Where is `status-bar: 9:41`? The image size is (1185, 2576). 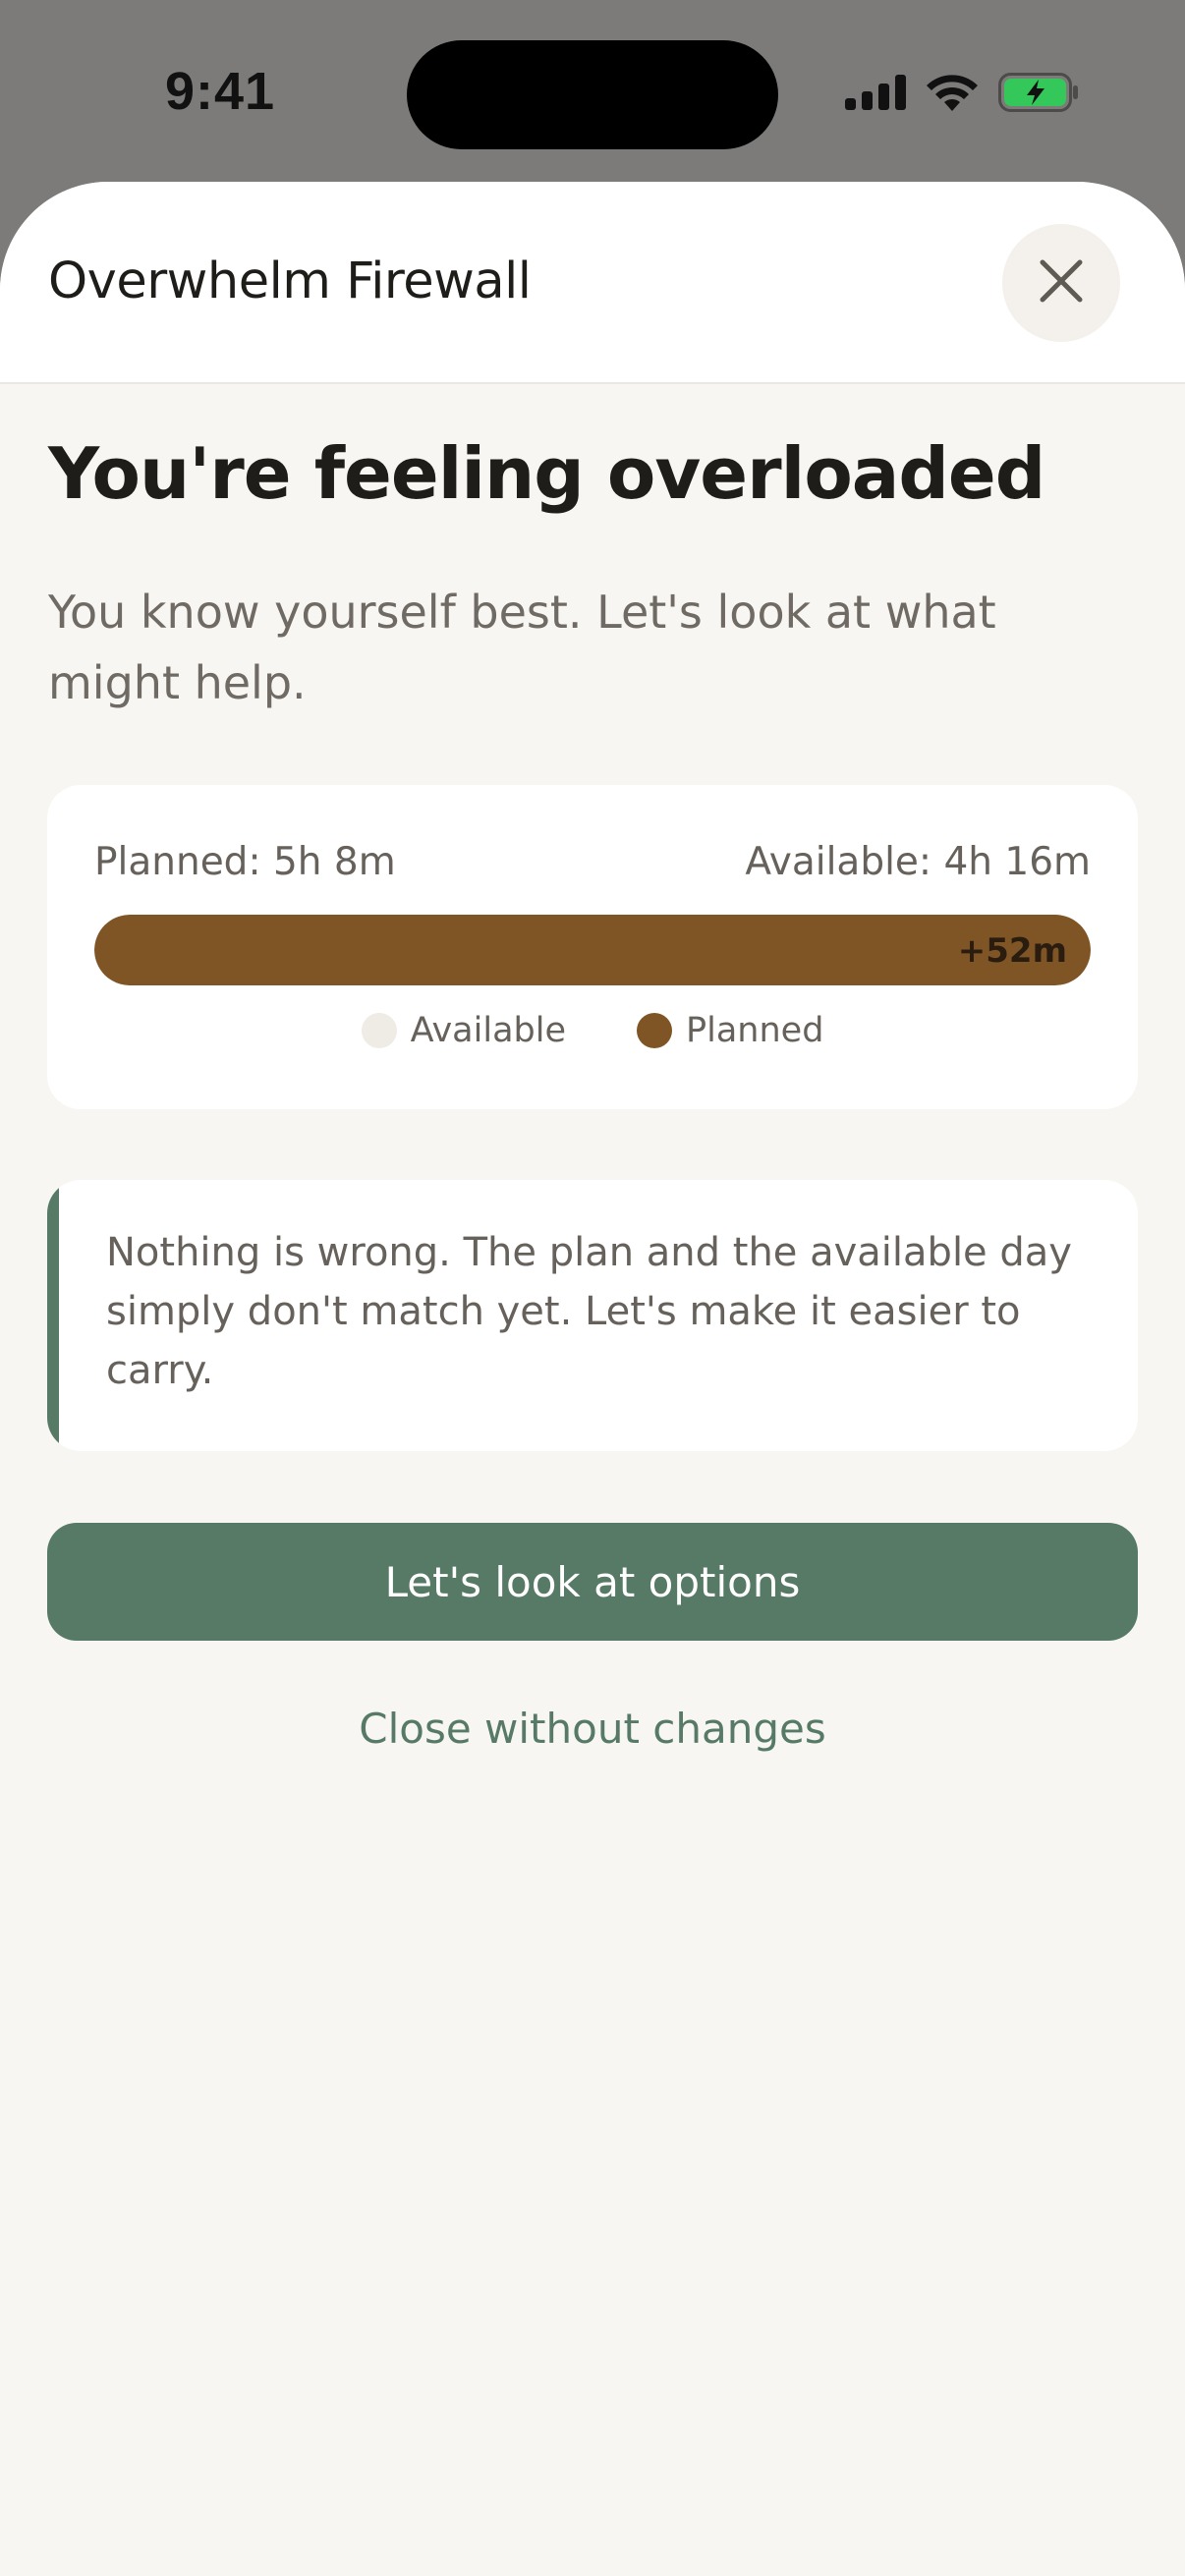 status-bar: 9:41 is located at coordinates (592, 91).